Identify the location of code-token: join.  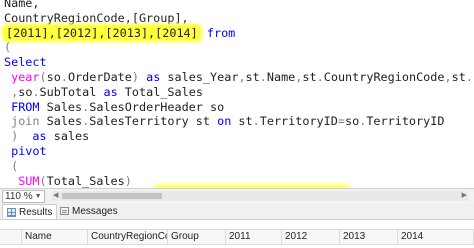
(25, 121).